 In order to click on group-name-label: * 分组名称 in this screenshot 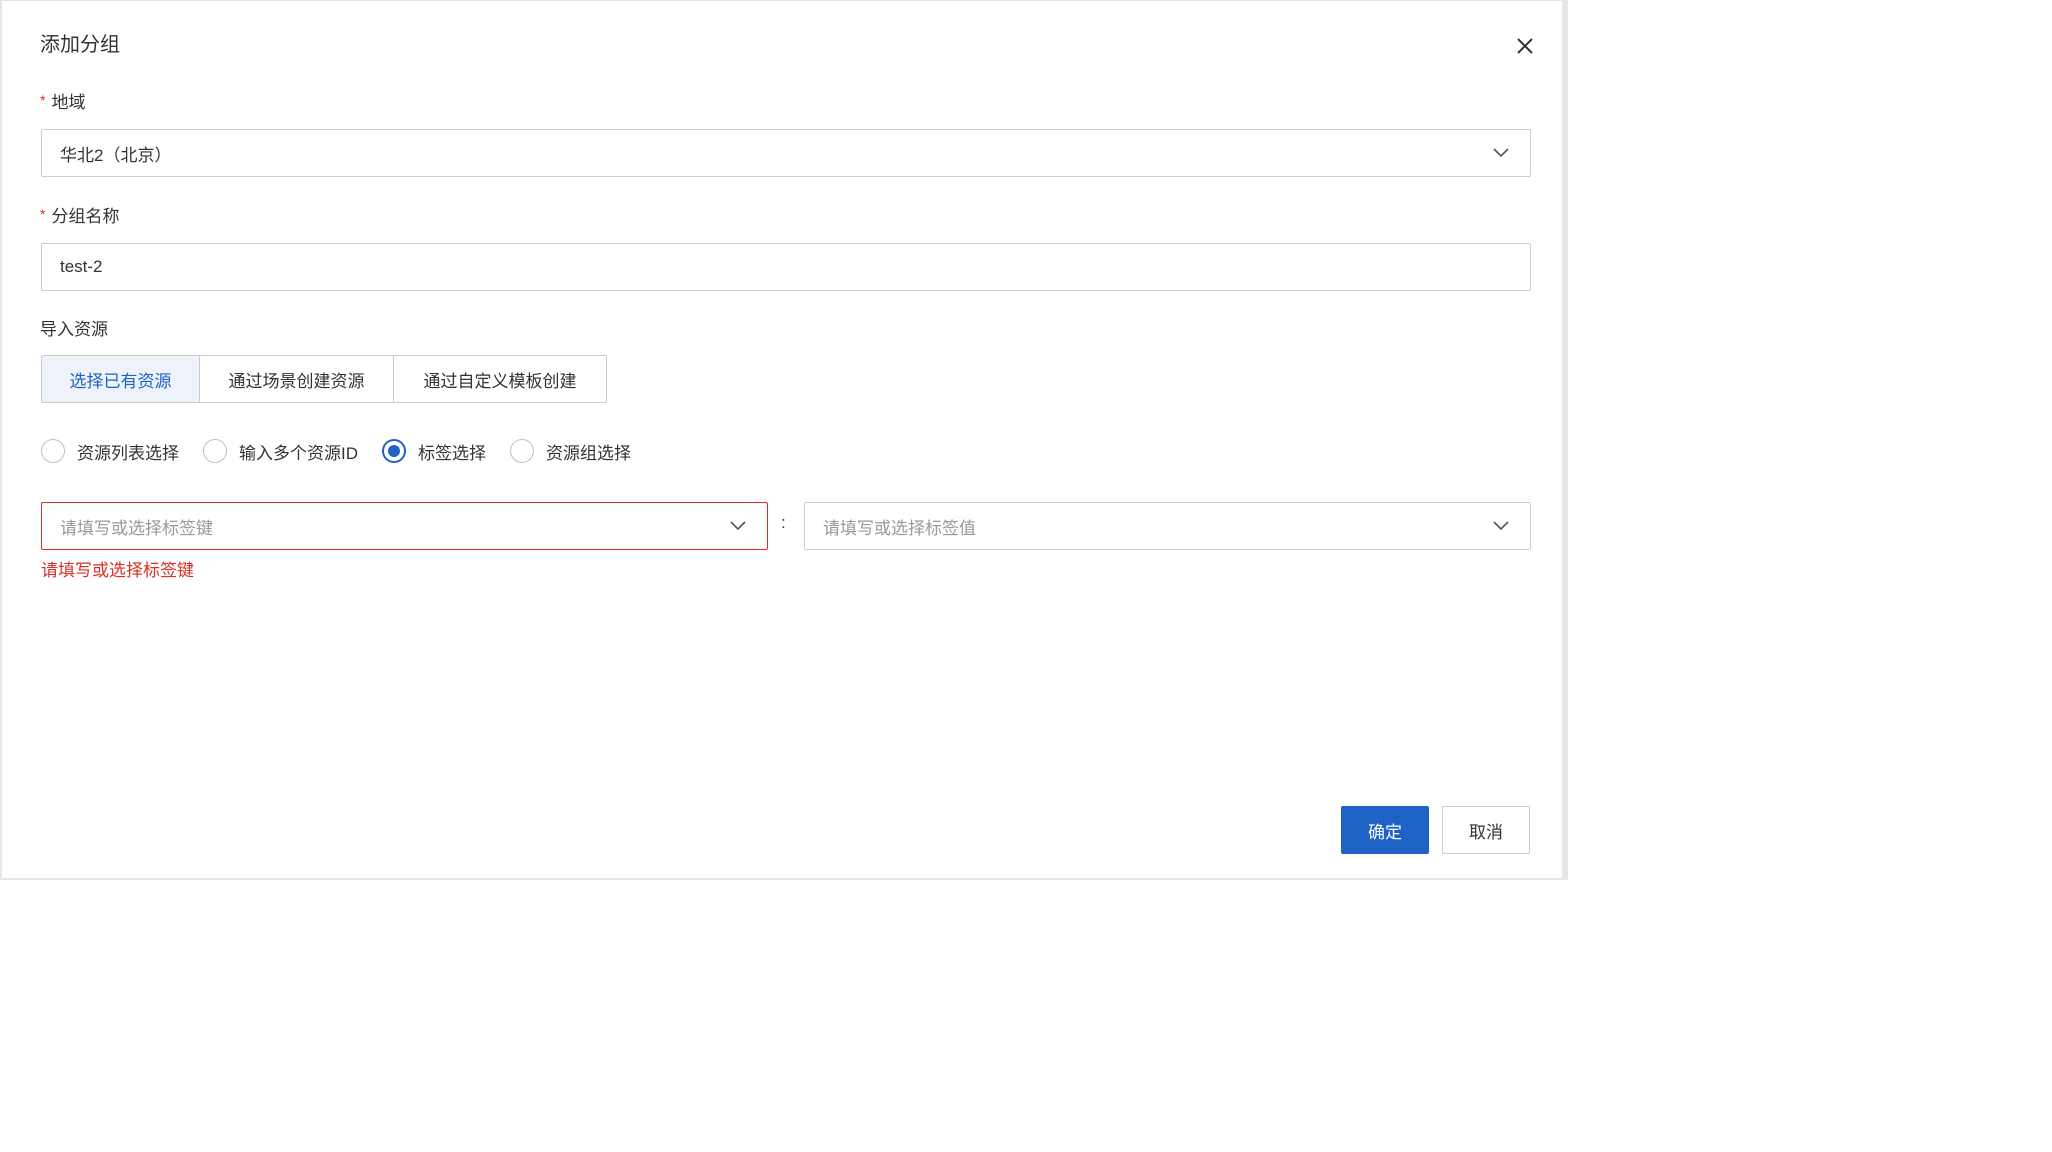, I will do `click(79, 217)`.